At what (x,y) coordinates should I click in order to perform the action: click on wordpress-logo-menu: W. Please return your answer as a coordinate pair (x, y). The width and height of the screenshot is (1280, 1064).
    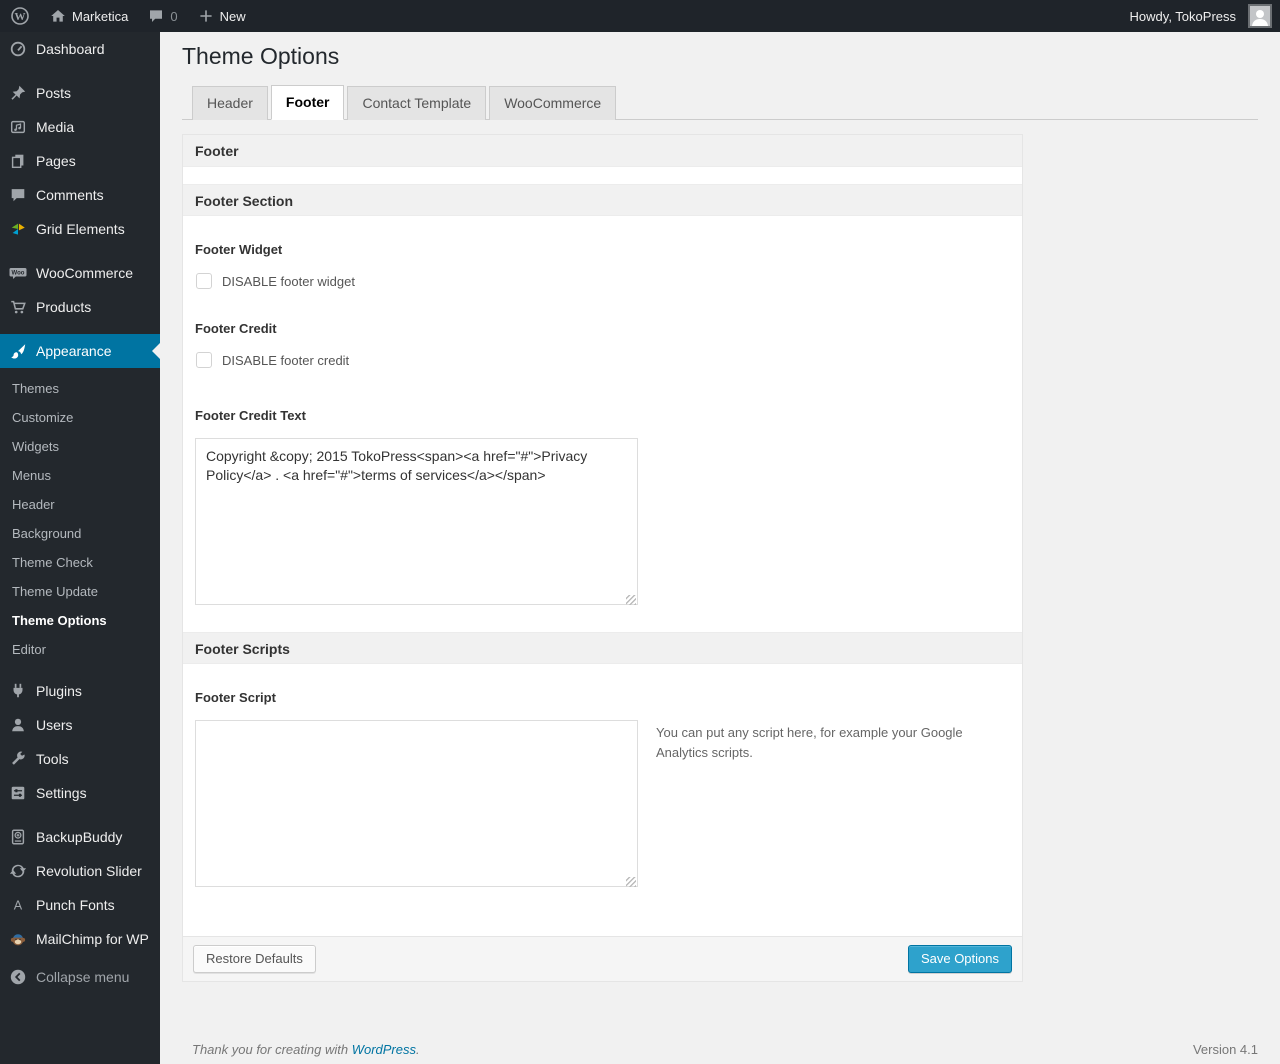
    Looking at the image, I should click on (20, 16).